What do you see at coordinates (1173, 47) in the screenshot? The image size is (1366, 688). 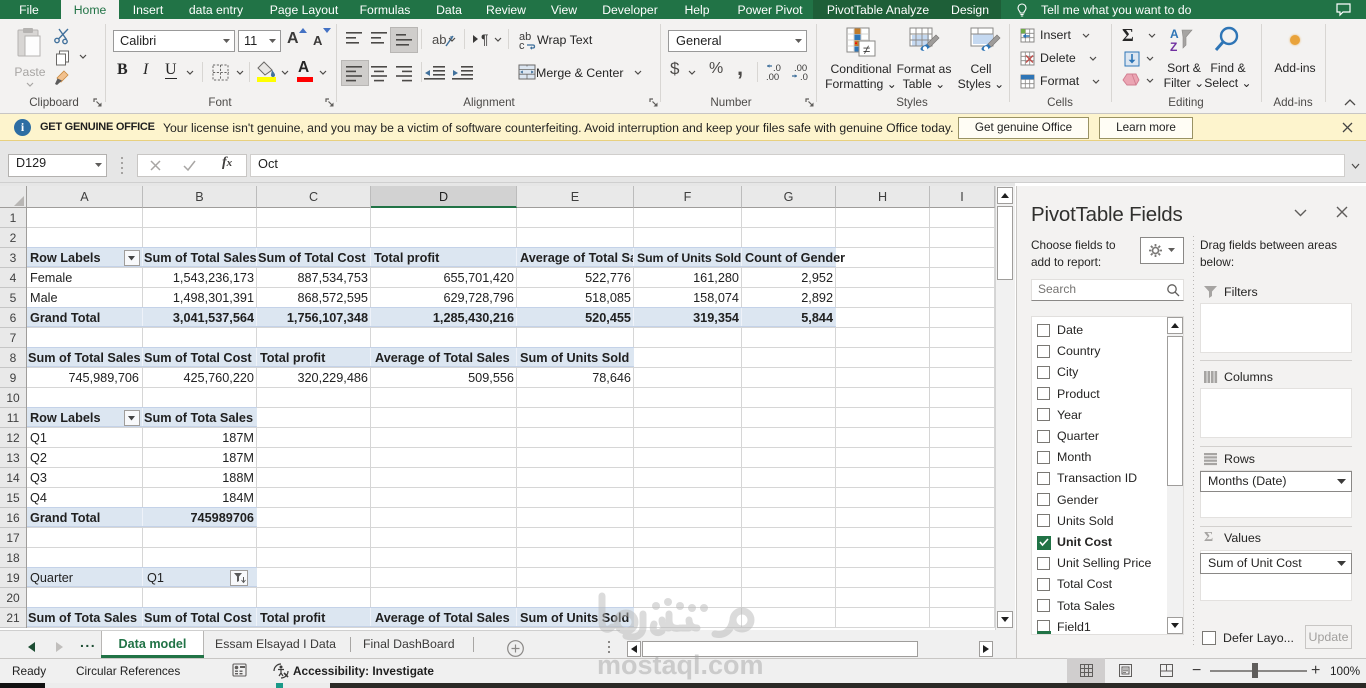 I see `svg-text: Z` at bounding box center [1173, 47].